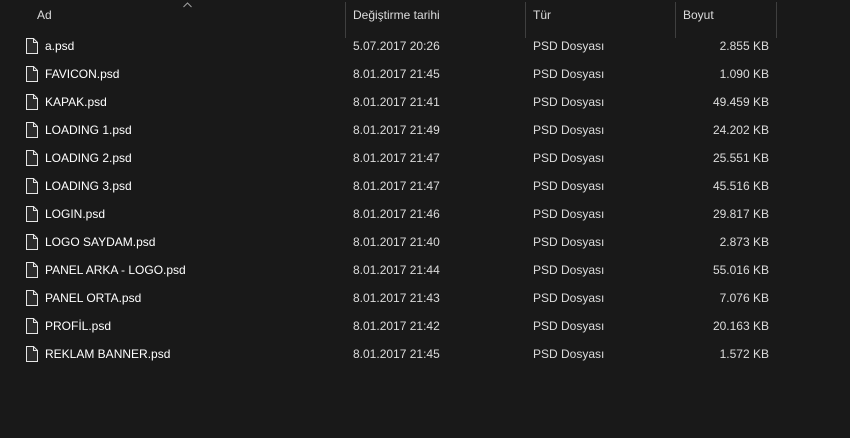 The width and height of the screenshot is (850, 438). Describe the element at coordinates (100, 242) in the screenshot. I see `file-name: LOGO SAYDAM.psd` at that location.